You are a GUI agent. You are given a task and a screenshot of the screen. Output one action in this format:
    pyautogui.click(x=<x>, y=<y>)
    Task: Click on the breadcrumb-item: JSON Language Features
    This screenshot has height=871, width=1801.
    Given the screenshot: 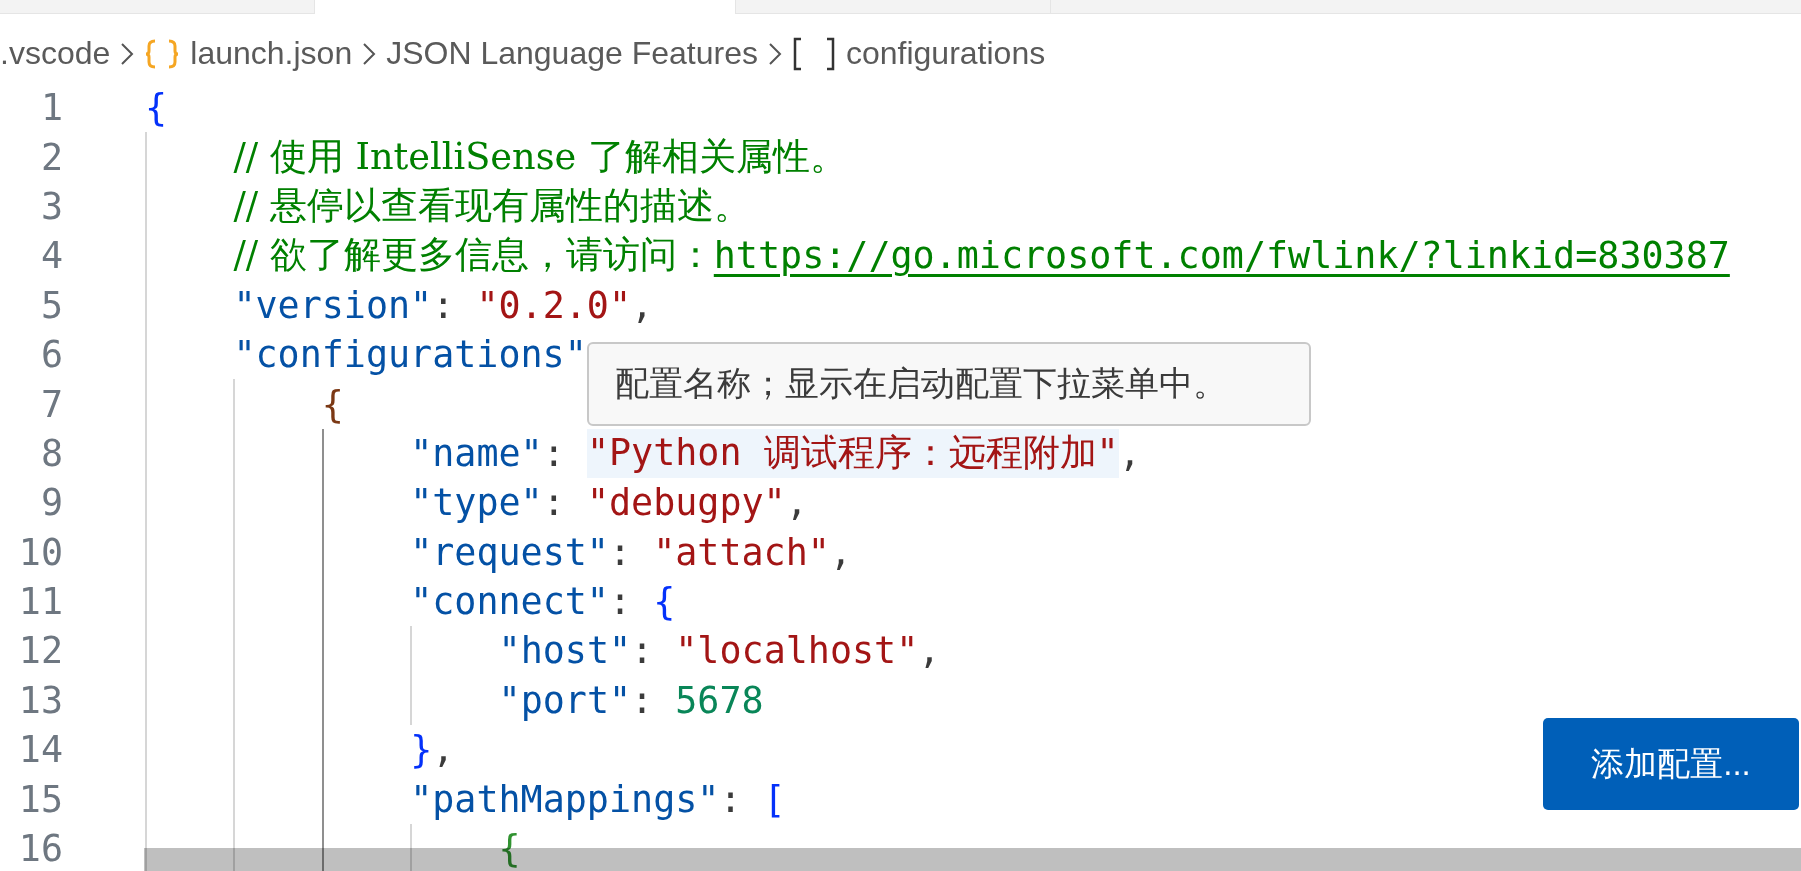 What is the action you would take?
    pyautogui.click(x=572, y=53)
    